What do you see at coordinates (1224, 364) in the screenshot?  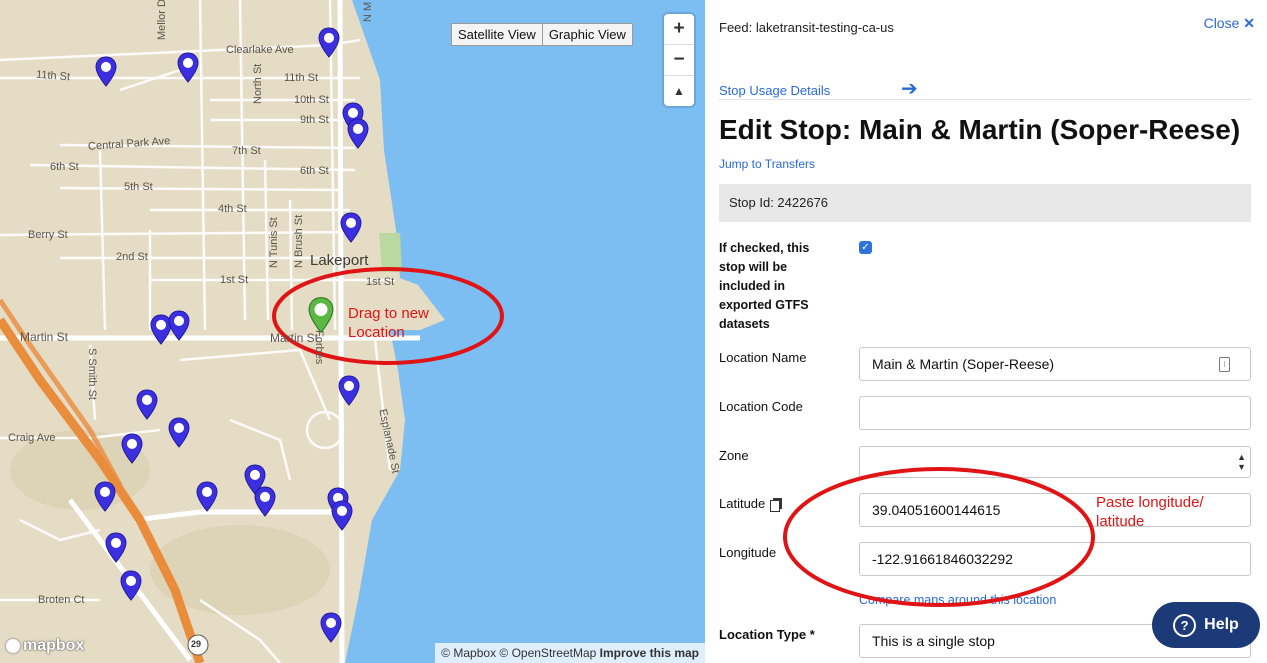 I see `keyboard-icon: ⁝` at bounding box center [1224, 364].